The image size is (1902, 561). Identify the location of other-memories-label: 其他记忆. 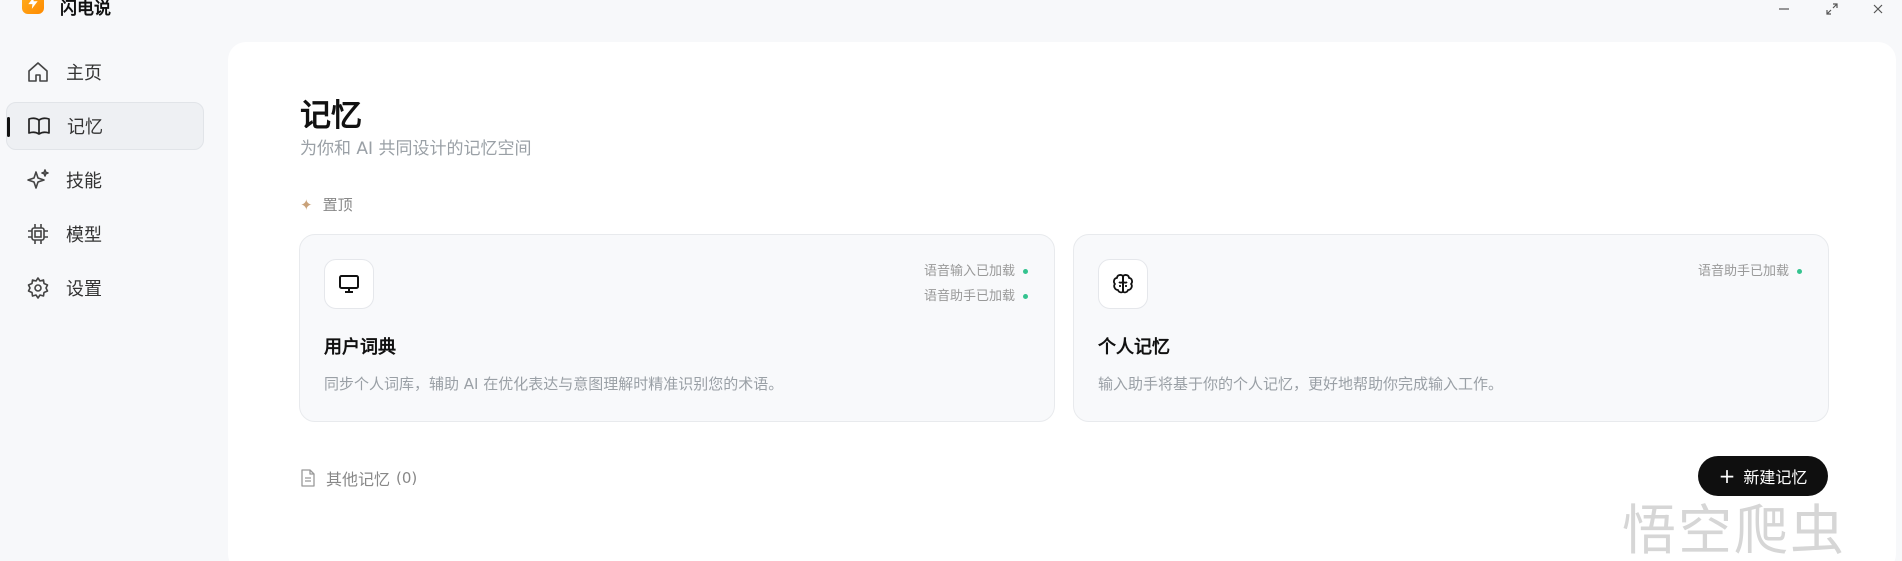
(358, 479).